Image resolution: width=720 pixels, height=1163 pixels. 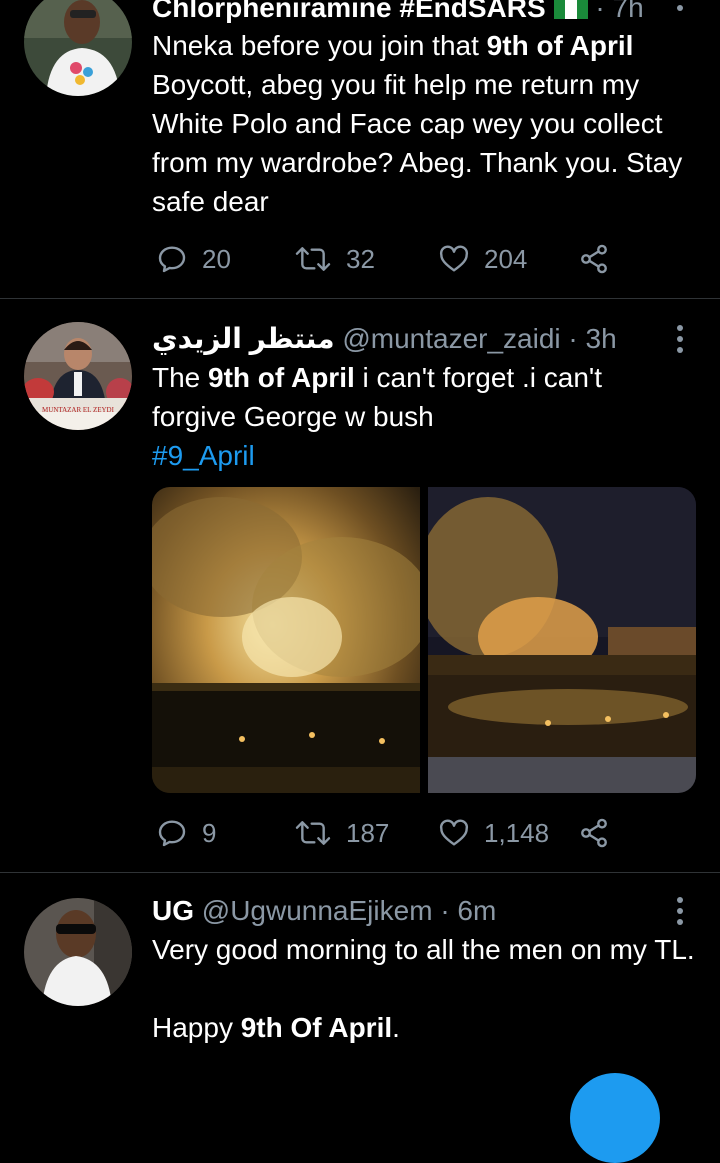 What do you see at coordinates (78, 376) in the screenshot?
I see `avatar: MUNTAZAR EL ZEYDI` at bounding box center [78, 376].